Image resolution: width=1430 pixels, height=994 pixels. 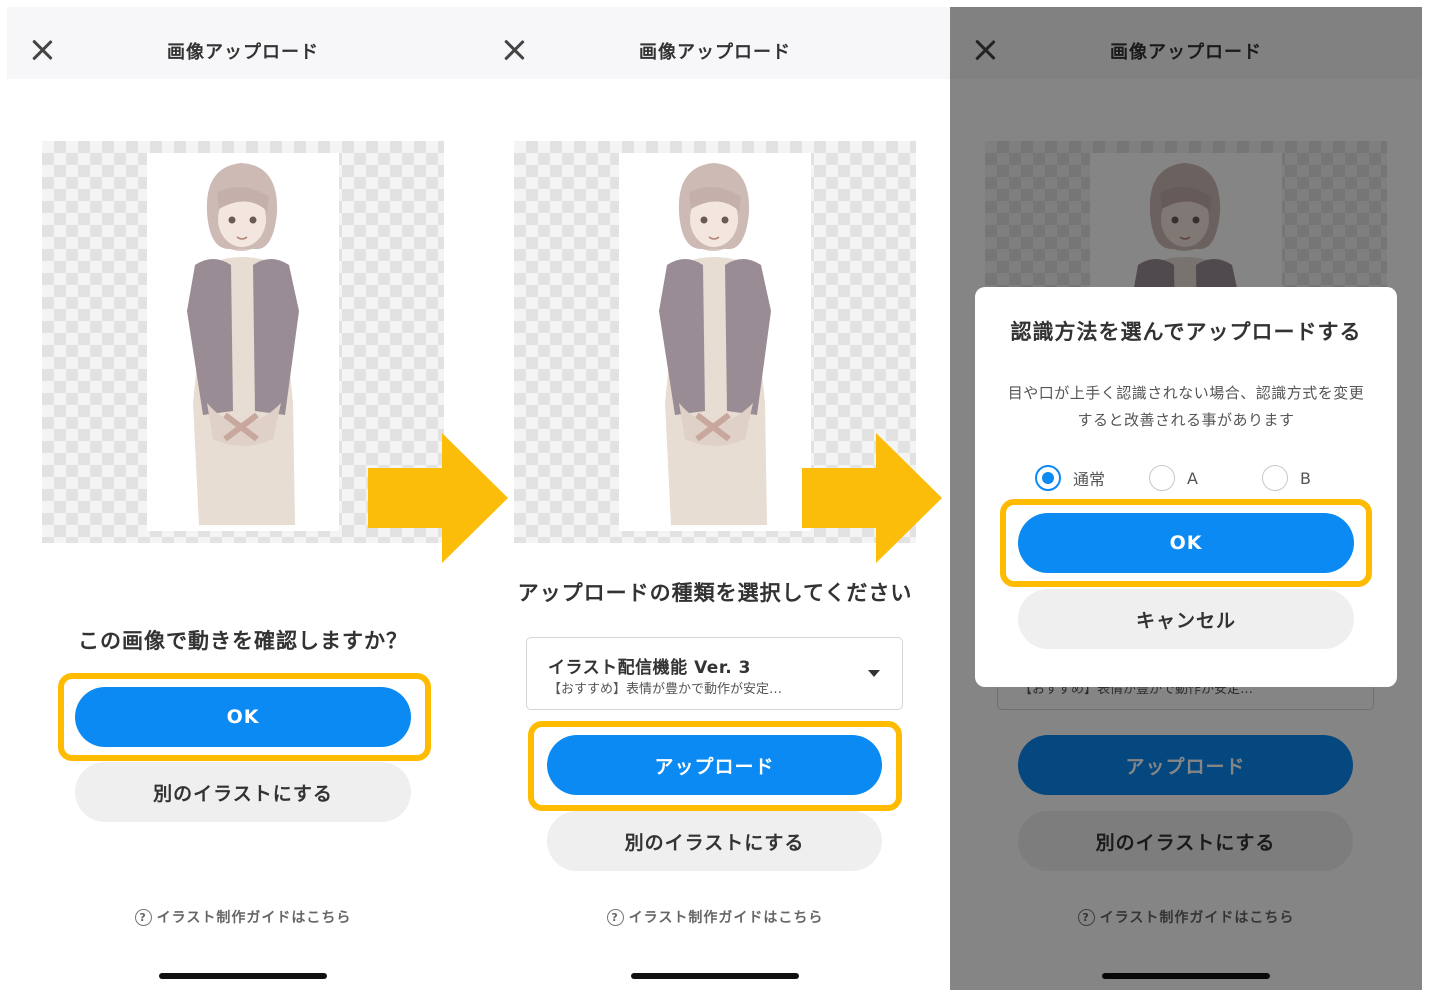 What do you see at coordinates (649, 668) in the screenshot?
I see `select-value: イラスト配信機能 Ver. 3` at bounding box center [649, 668].